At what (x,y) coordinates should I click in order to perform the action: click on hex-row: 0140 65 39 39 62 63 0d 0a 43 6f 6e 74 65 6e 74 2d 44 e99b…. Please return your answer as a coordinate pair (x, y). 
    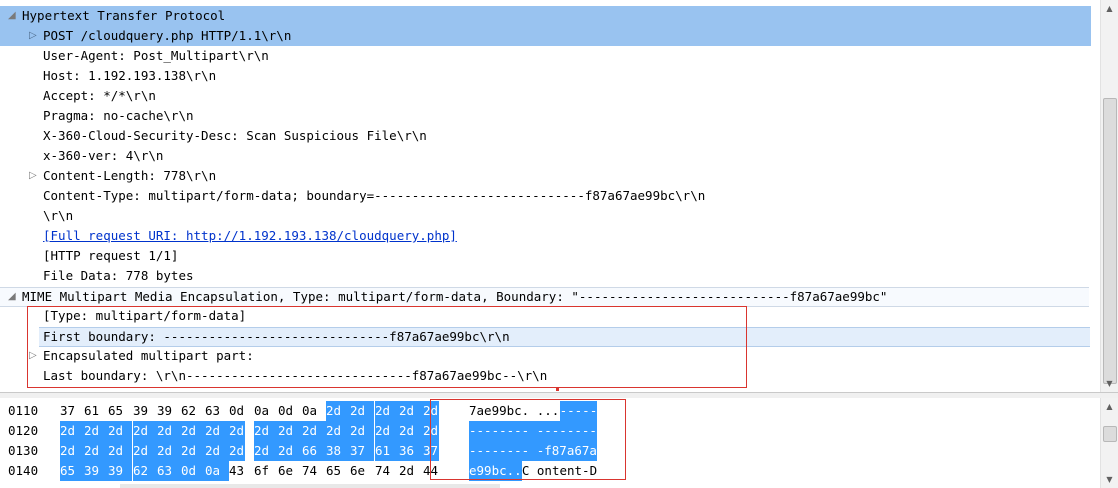
    Looking at the image, I should click on (550, 471).